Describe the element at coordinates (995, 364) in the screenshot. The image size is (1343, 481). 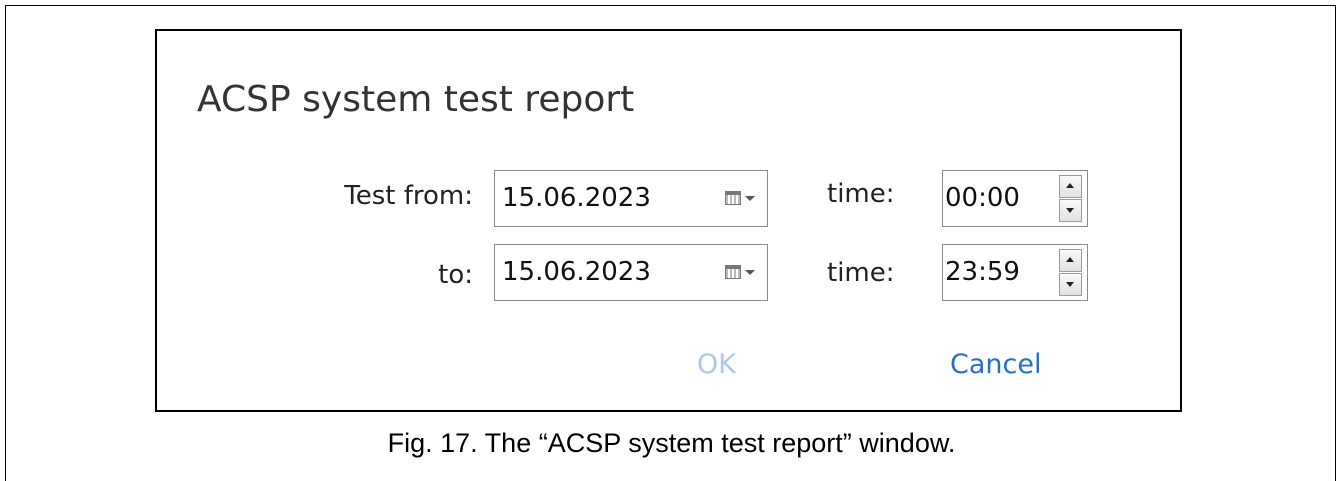
I see `cancel-button: Cancel` at that location.